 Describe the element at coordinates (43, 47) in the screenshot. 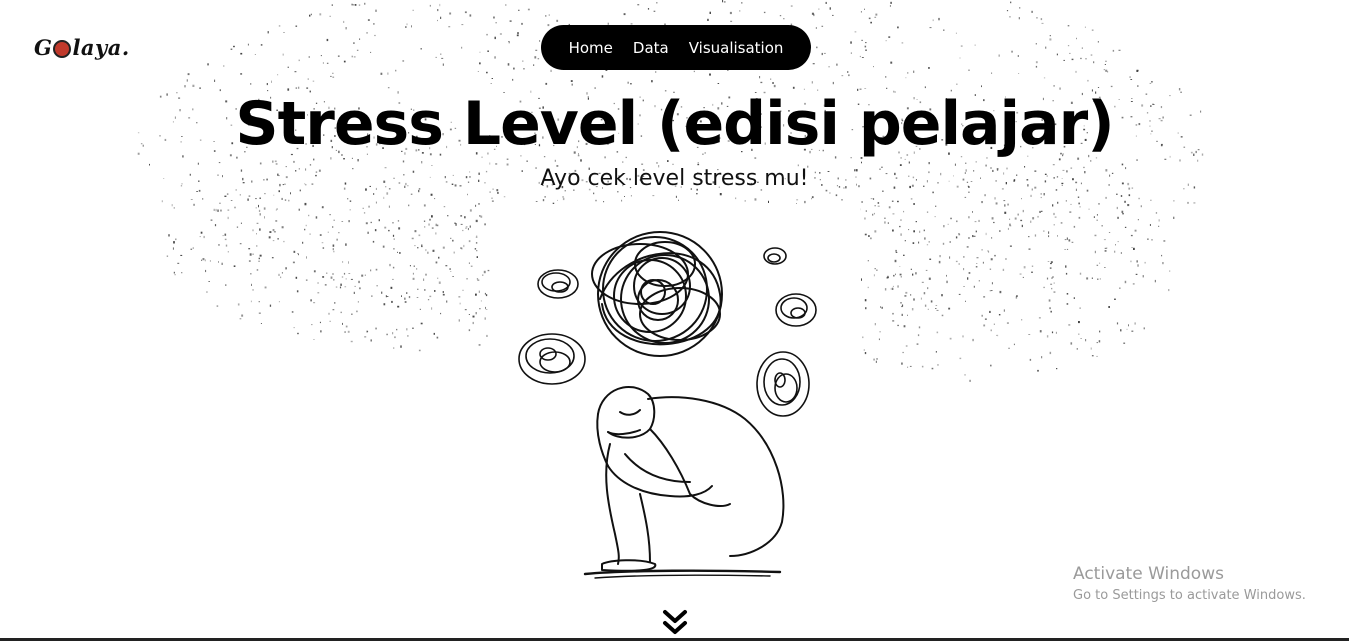

I see `logo-letter-g: G` at that location.